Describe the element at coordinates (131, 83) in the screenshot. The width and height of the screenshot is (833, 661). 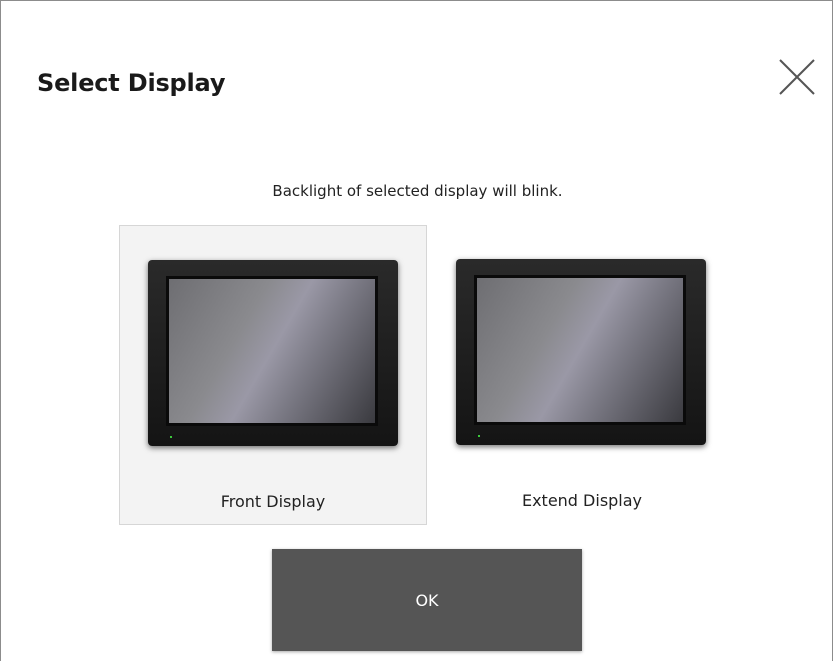
I see `dialog-title: Select Display` at that location.